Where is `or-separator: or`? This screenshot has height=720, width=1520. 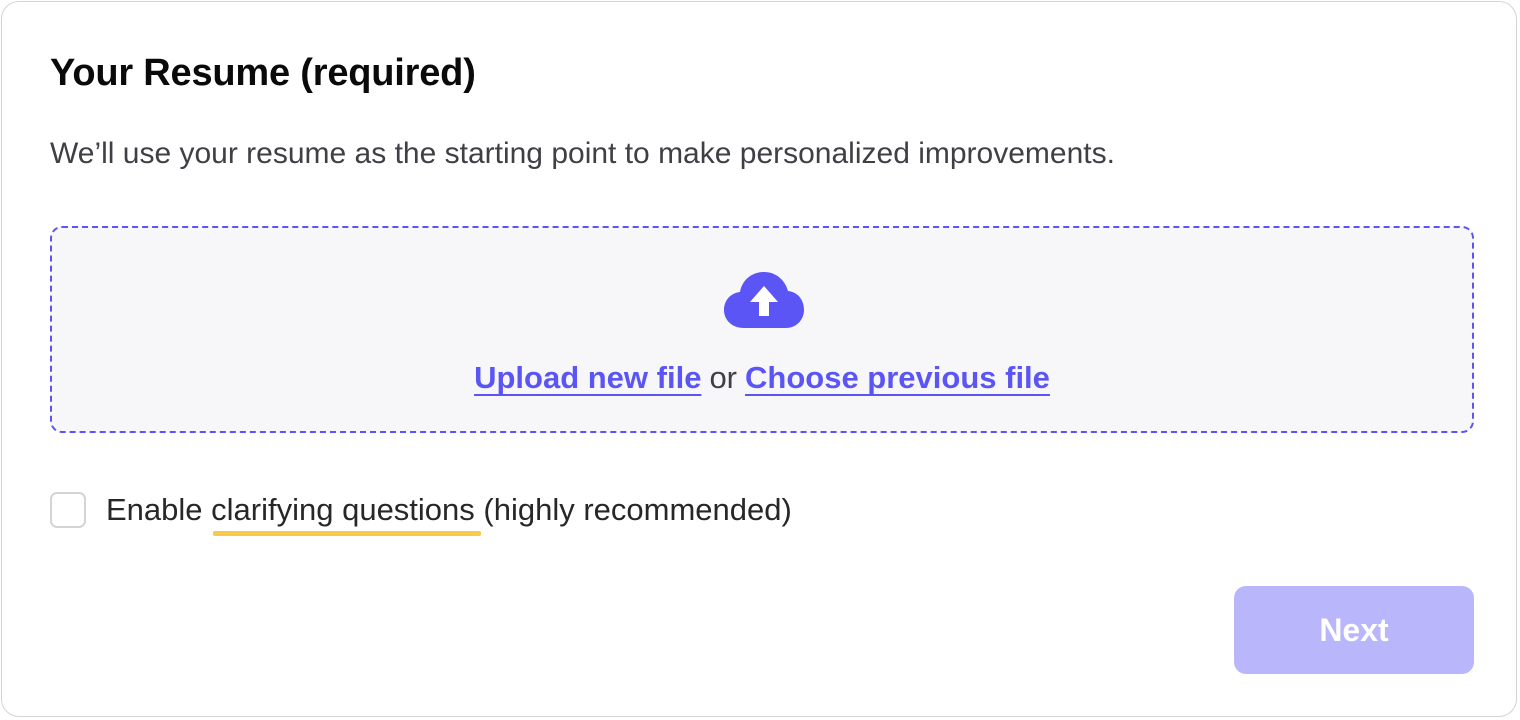 or-separator: or is located at coordinates (723, 377).